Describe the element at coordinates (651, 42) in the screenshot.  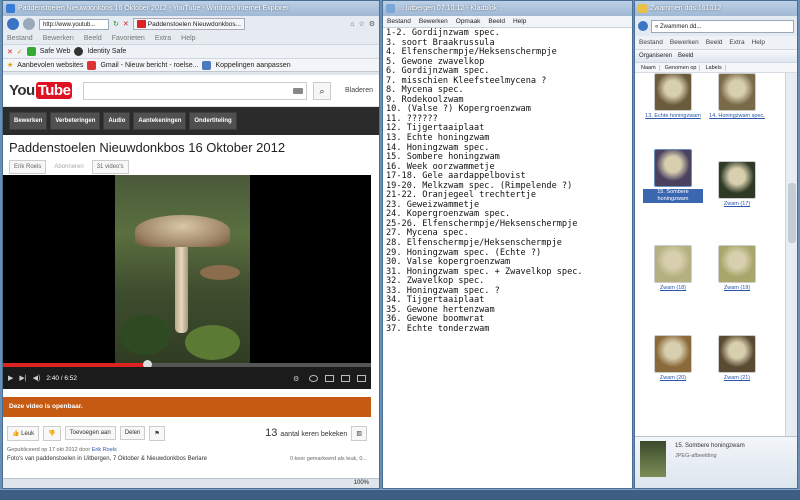
I see `ex-menu-bestand: Bestand` at that location.